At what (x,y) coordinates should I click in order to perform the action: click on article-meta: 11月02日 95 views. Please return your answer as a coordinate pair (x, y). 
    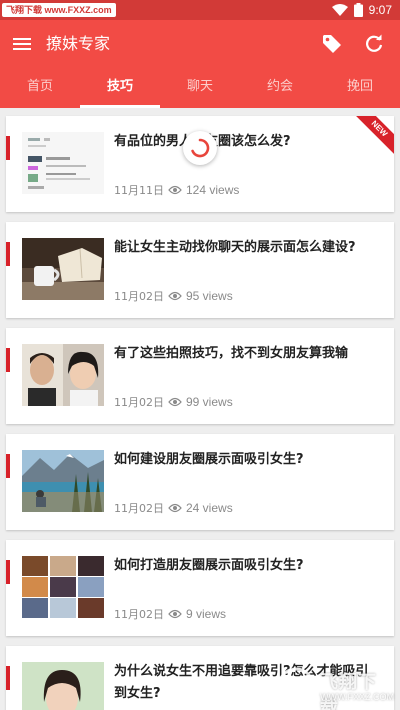
    Looking at the image, I should click on (173, 296).